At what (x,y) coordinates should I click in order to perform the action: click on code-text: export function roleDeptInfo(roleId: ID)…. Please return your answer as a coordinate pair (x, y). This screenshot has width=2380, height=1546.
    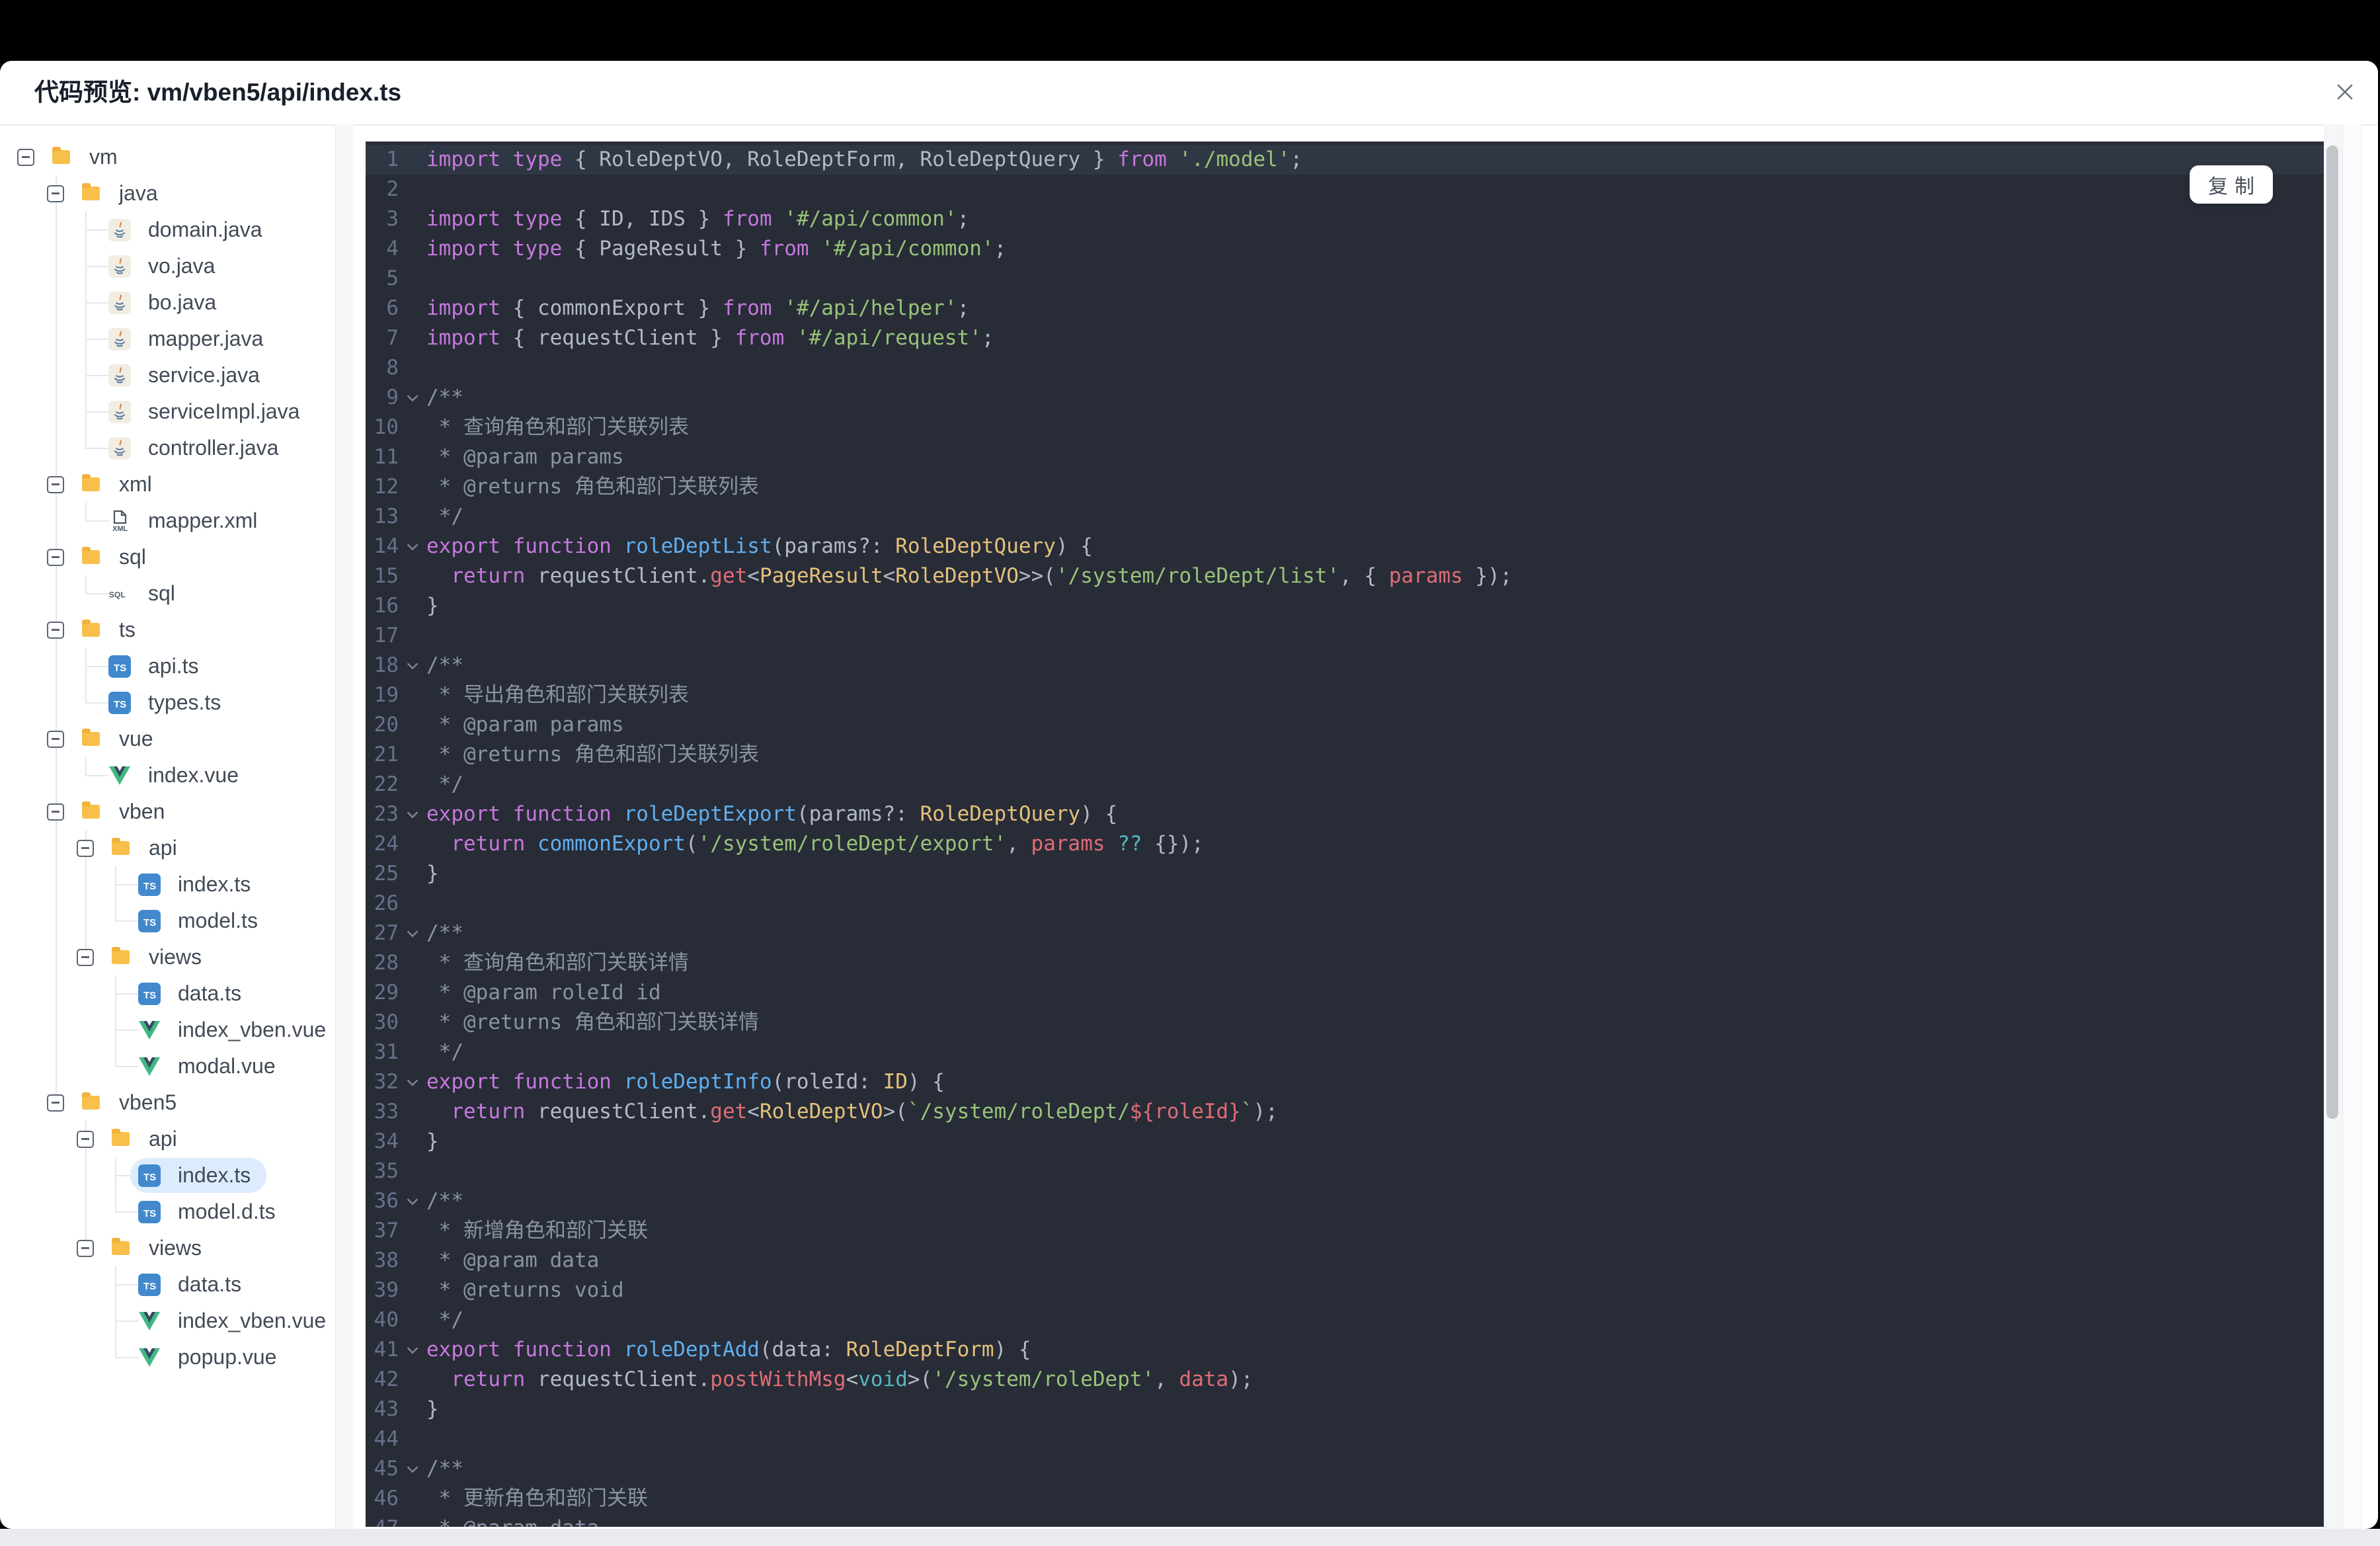
    Looking at the image, I should click on (685, 1082).